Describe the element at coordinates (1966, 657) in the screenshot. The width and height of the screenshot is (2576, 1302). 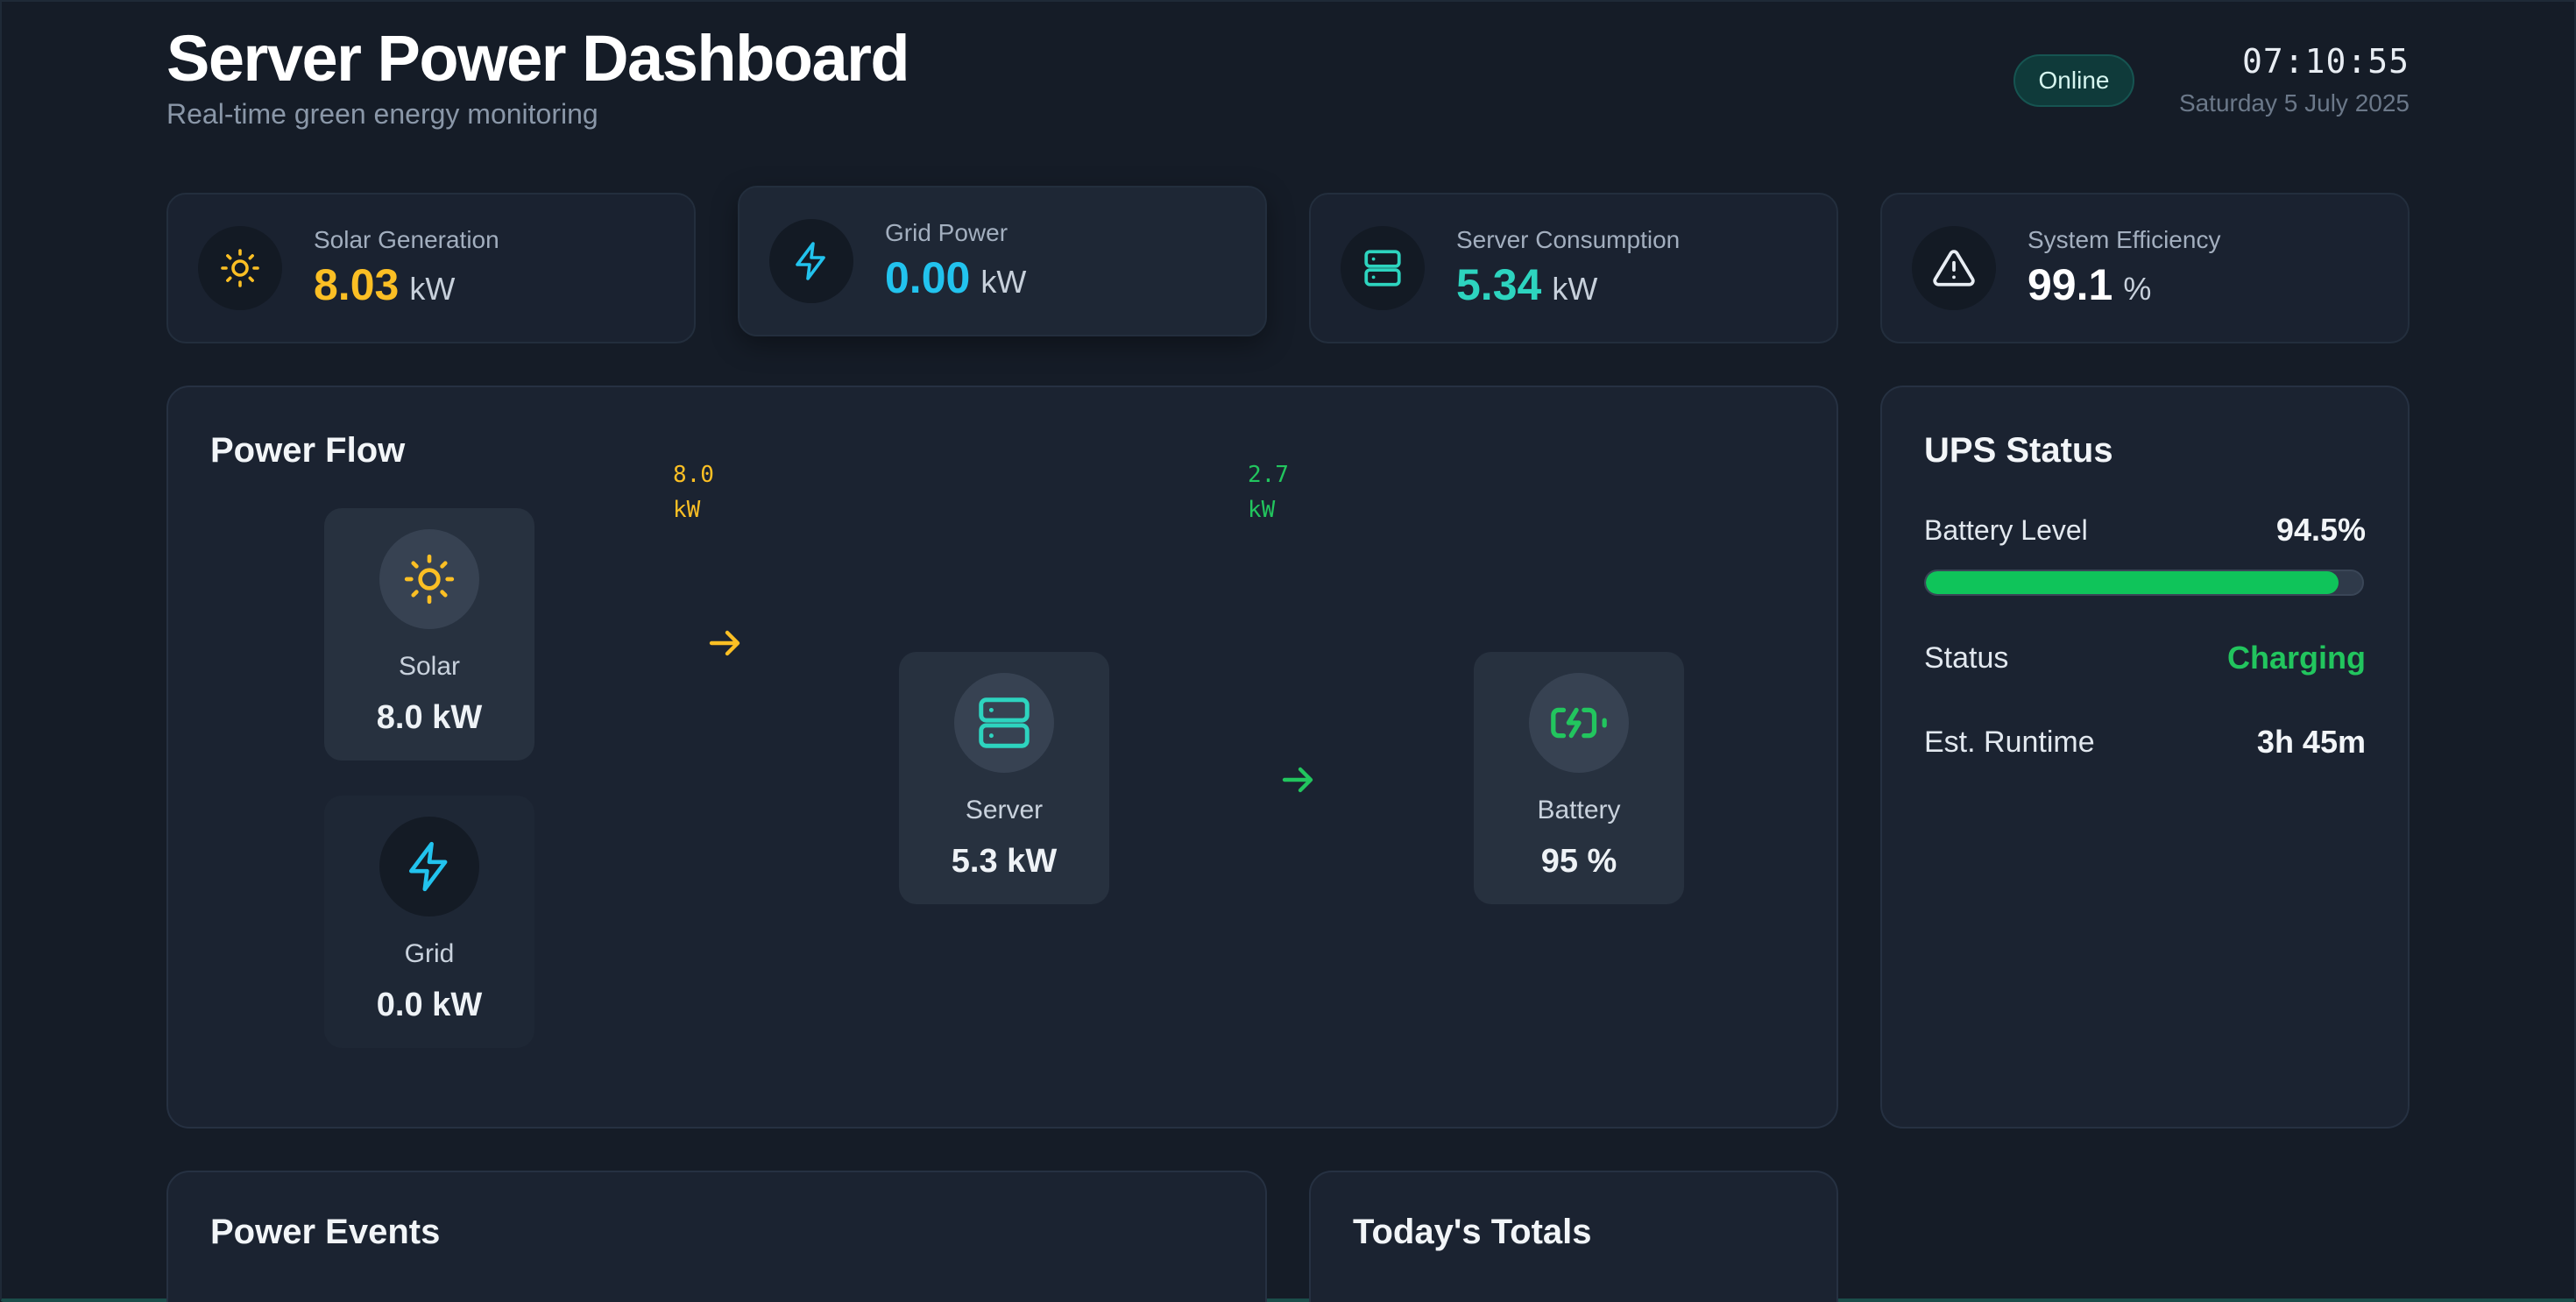
I see `status-label: Status` at that location.